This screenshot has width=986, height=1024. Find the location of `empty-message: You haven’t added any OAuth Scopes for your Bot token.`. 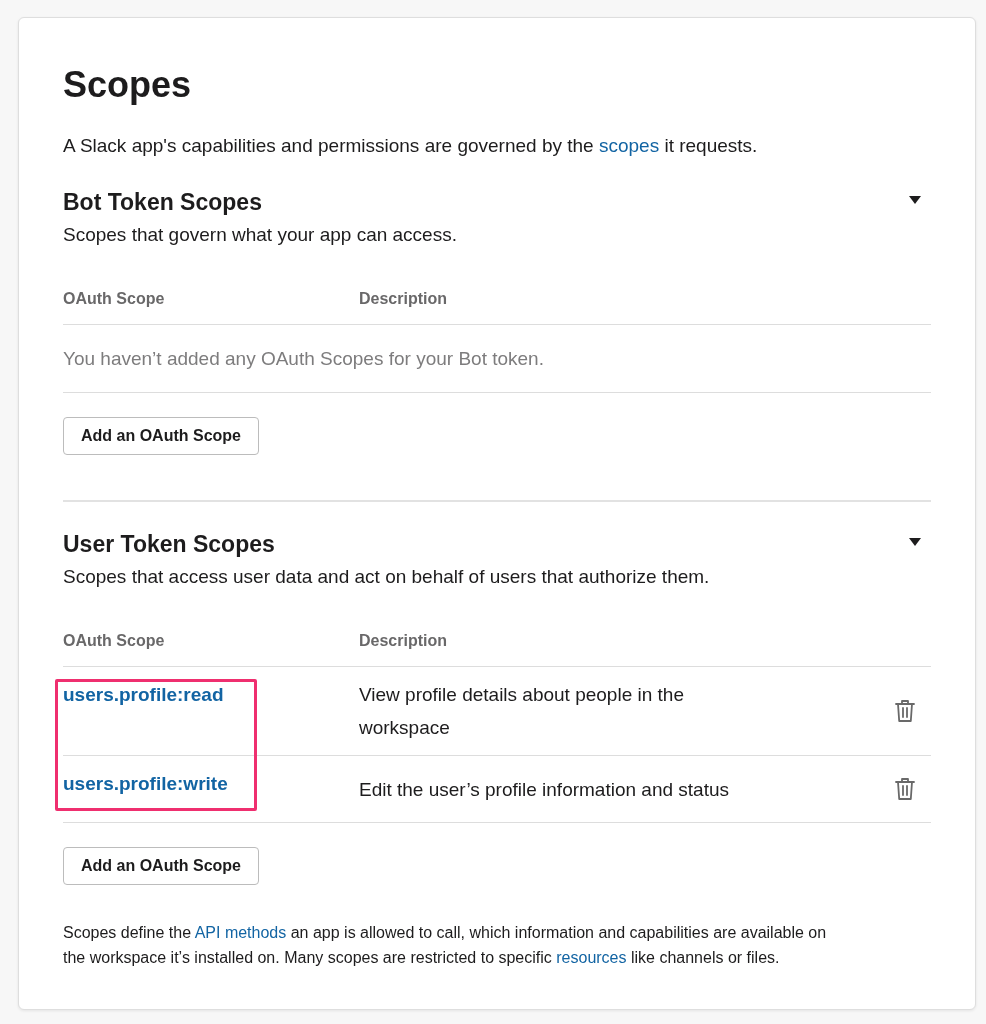

empty-message: You haven’t added any OAuth Scopes for your Bot token. is located at coordinates (303, 358).